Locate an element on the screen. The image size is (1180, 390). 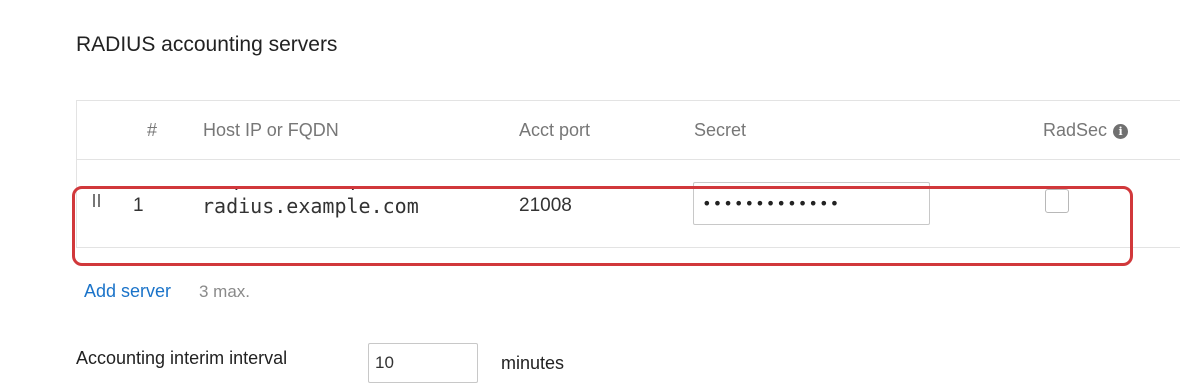
drag-handle-icon is located at coordinates (97, 200).